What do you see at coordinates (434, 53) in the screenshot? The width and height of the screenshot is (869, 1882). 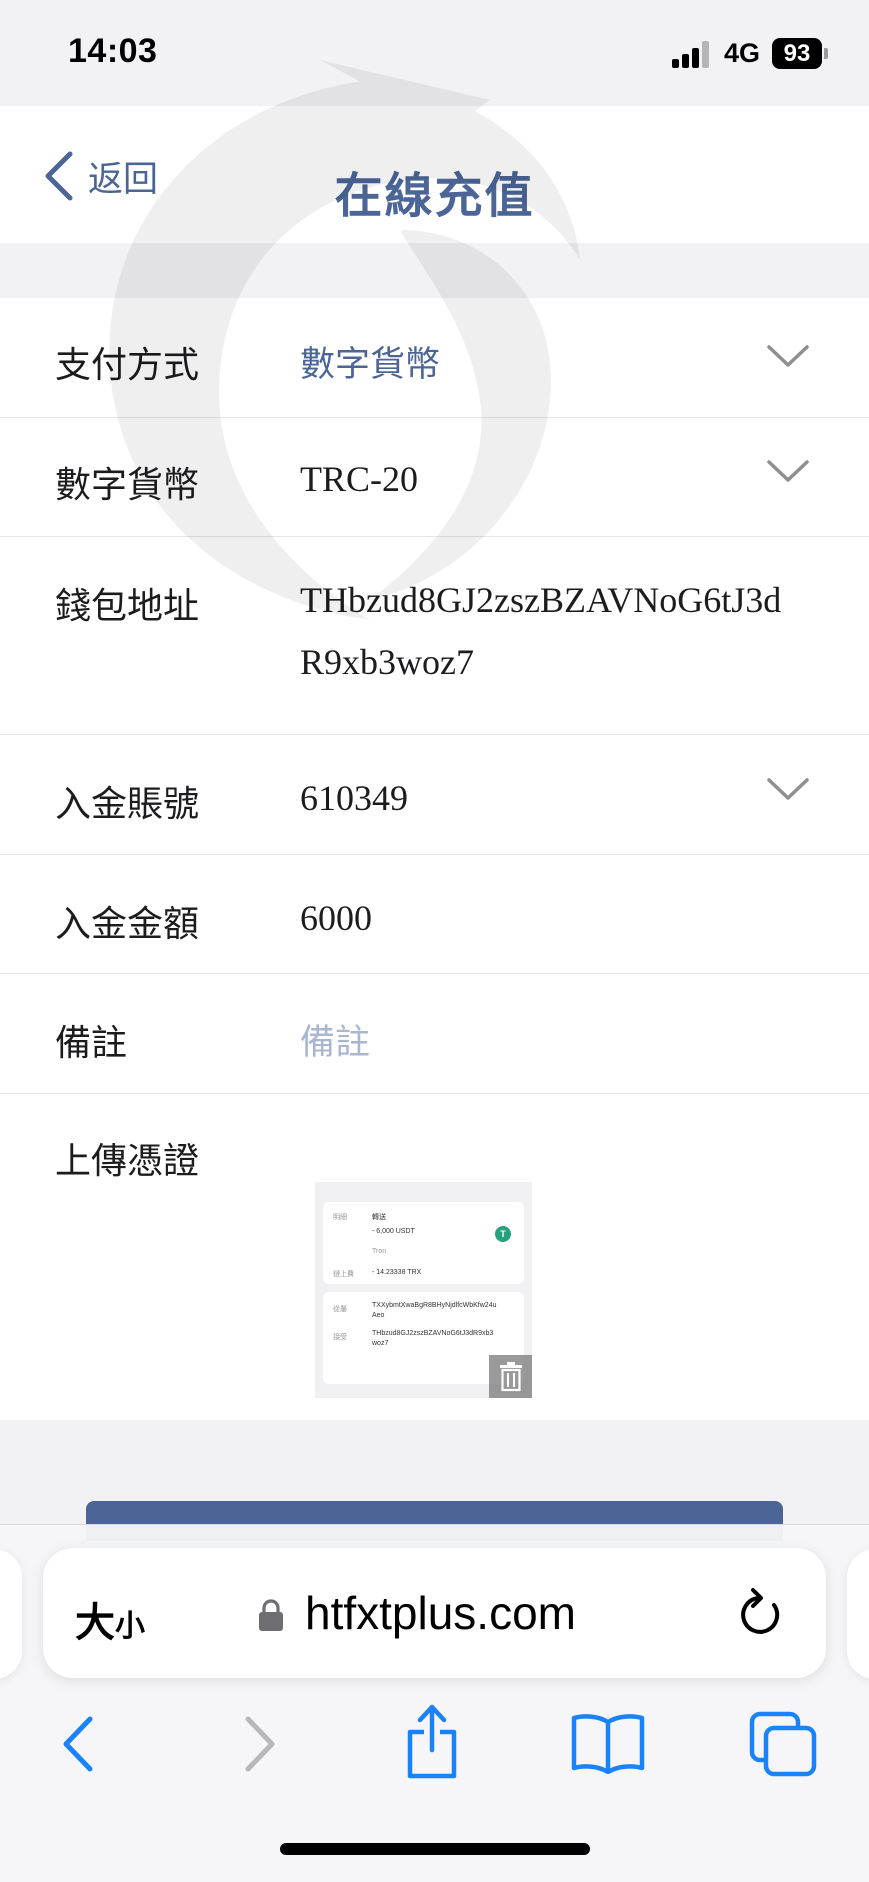 I see `status-bar: 14:03 4G 93` at bounding box center [434, 53].